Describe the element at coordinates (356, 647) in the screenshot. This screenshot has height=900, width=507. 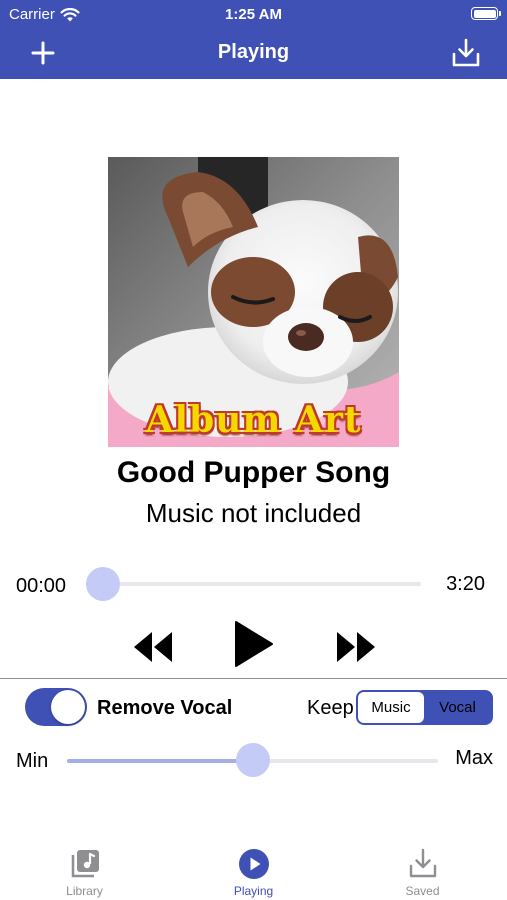
I see `fast-forward-icon` at that location.